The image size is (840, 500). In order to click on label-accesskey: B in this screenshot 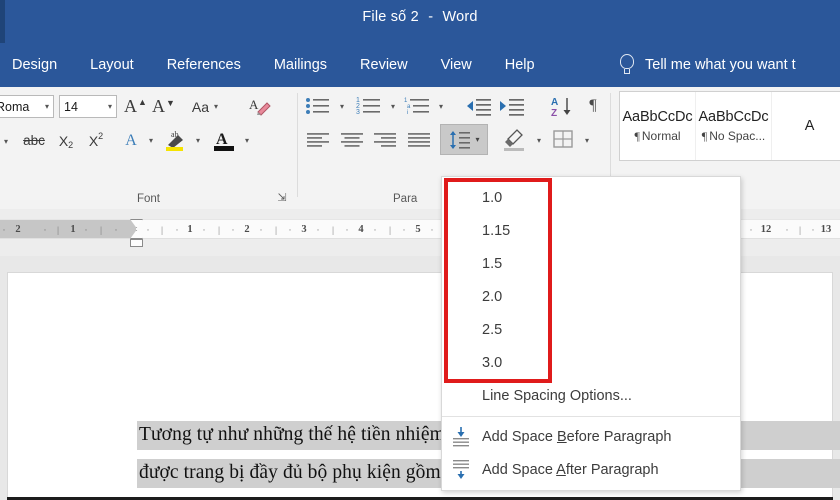, I will do `click(561, 436)`.